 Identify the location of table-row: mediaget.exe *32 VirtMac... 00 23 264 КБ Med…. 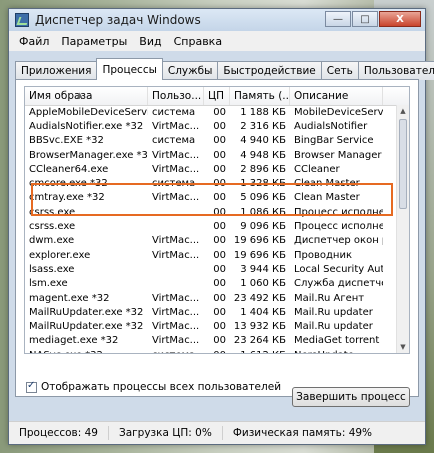
(211, 341).